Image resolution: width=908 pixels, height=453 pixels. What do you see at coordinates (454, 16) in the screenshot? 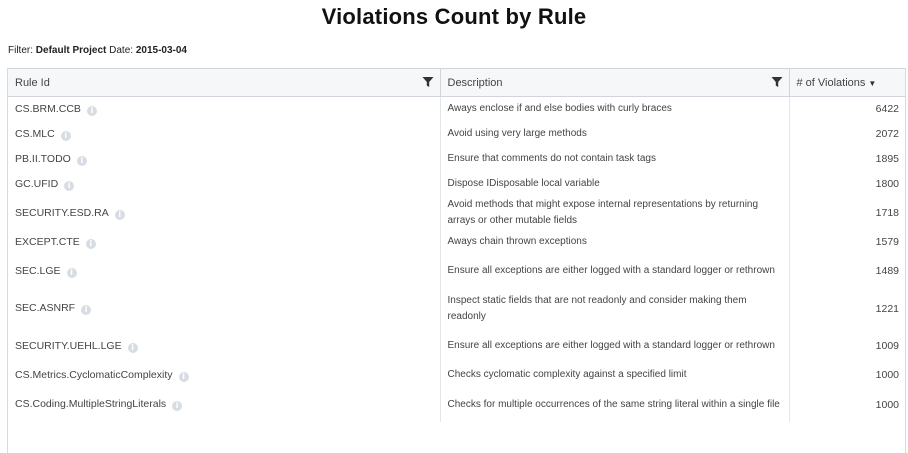
I see `page-title: Violations Count by Rule` at bounding box center [454, 16].